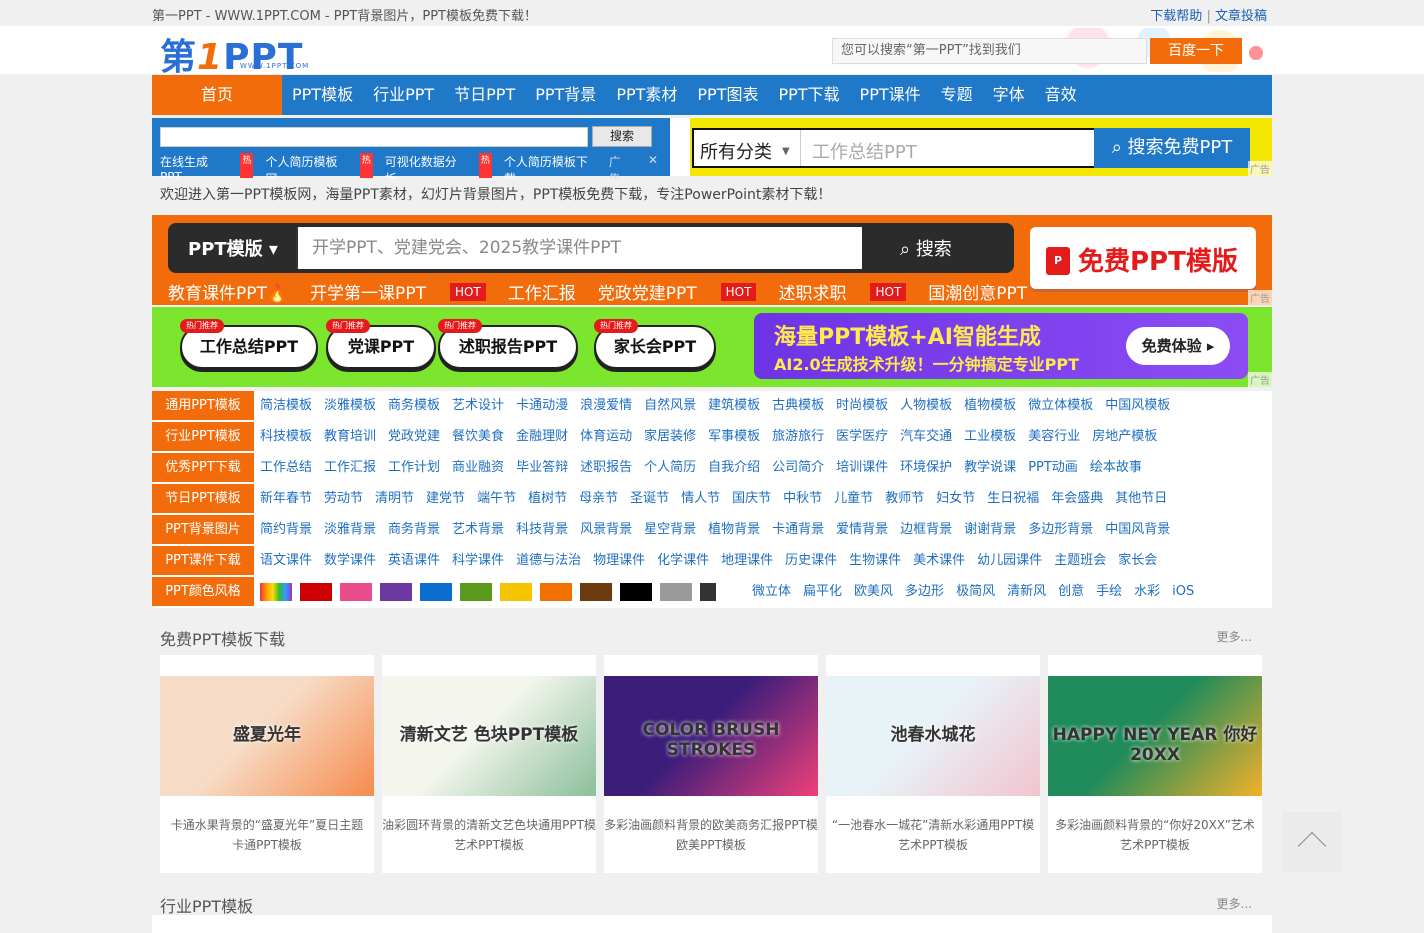 The width and height of the screenshot is (1424, 933). Describe the element at coordinates (798, 467) in the screenshot. I see `category-link: 公司简介` at that location.